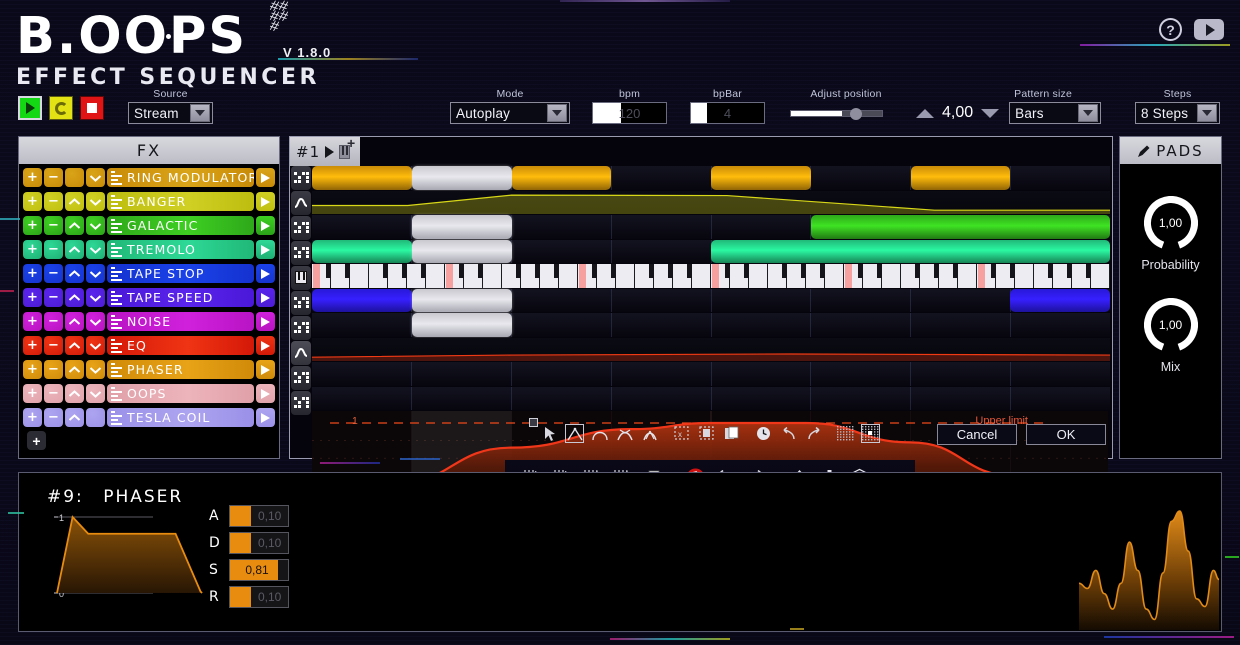  I want to click on pad-knob-mix: 1,00, so click(1170, 325).